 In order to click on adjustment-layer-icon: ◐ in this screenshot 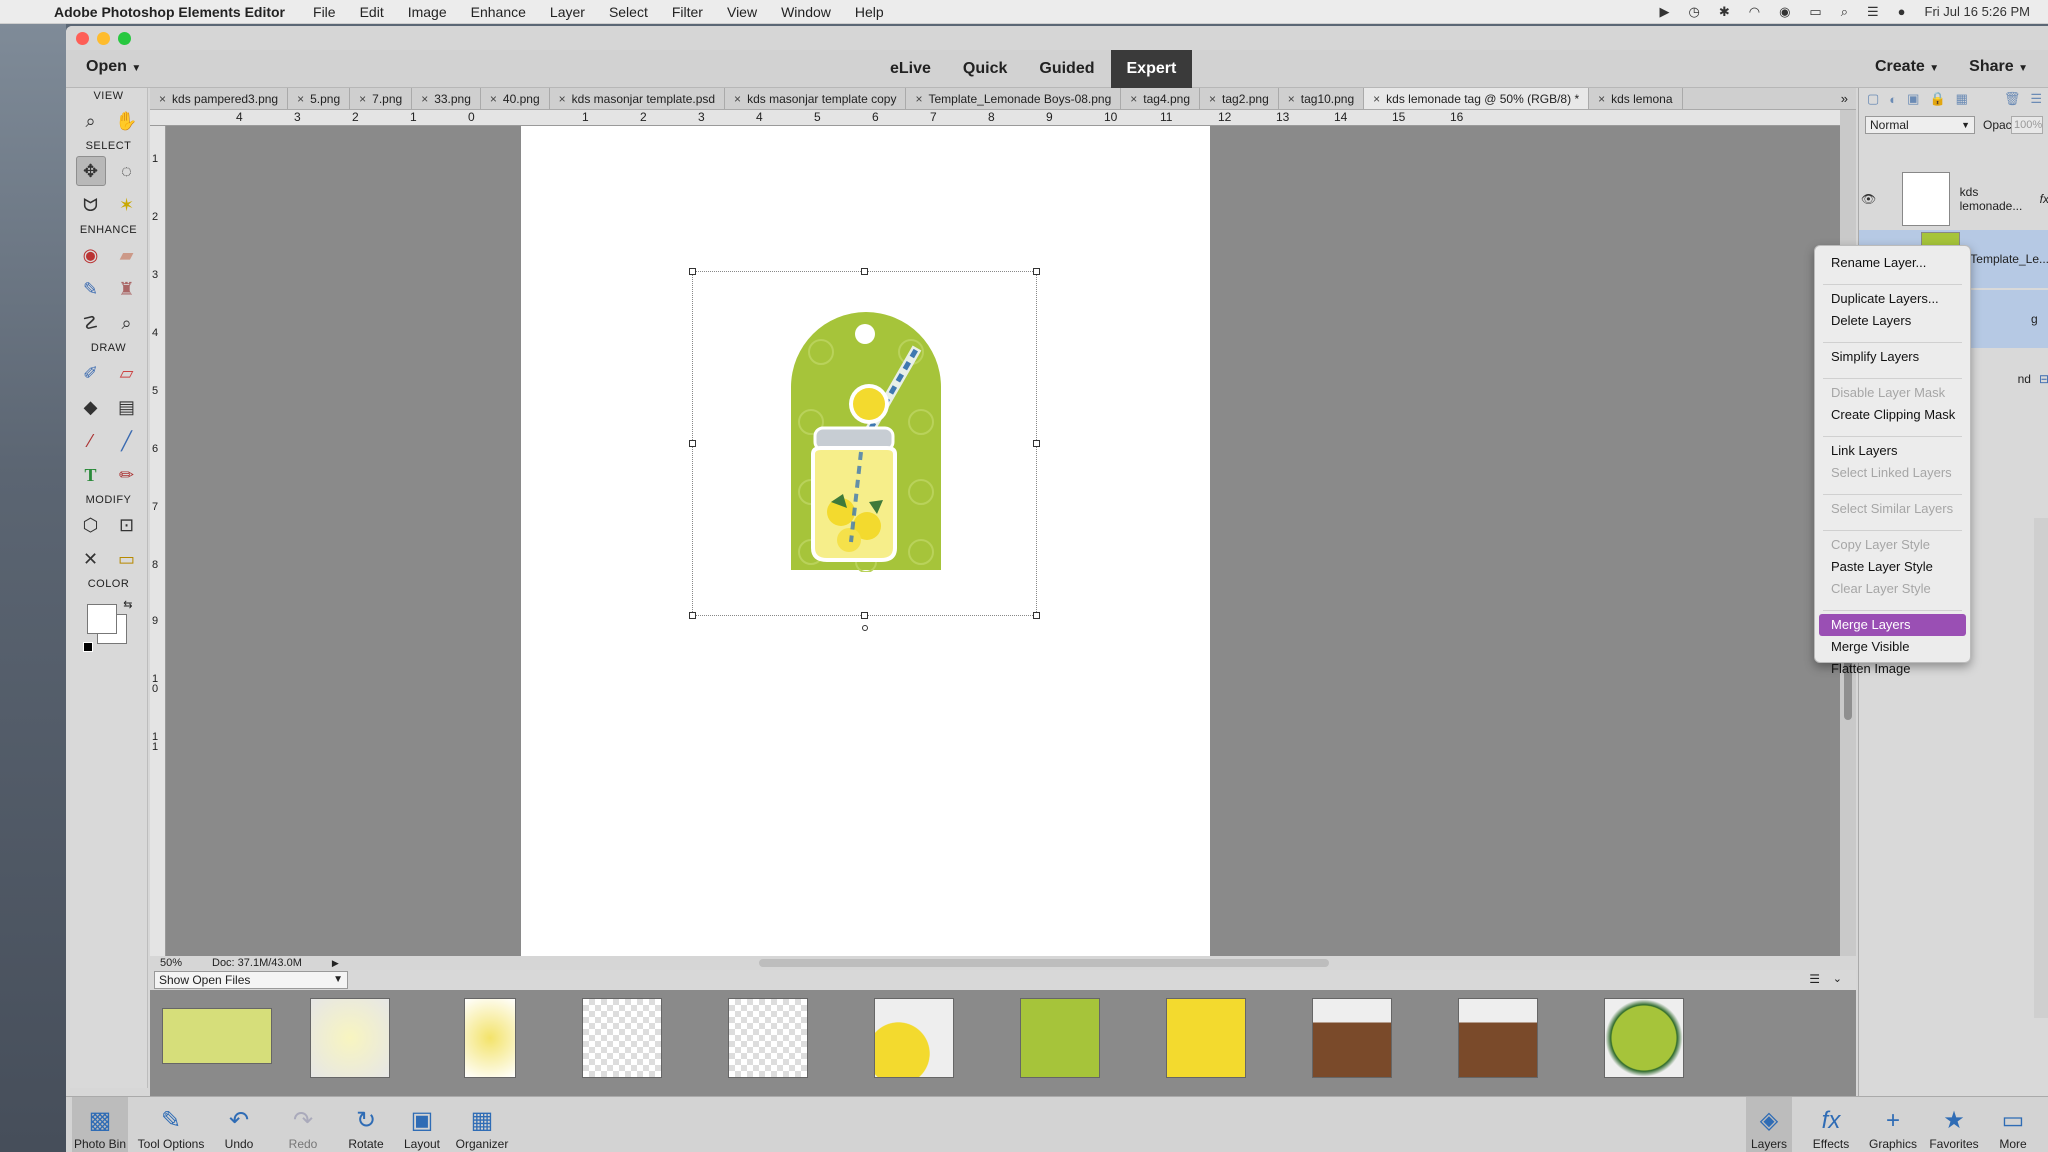, I will do `click(1893, 99)`.